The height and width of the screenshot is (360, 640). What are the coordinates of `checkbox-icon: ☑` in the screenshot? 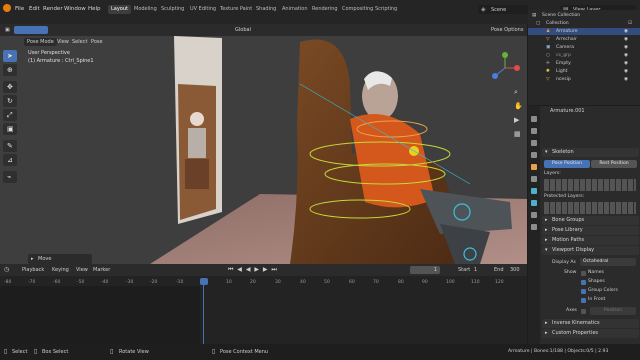 It's located at (630, 23).